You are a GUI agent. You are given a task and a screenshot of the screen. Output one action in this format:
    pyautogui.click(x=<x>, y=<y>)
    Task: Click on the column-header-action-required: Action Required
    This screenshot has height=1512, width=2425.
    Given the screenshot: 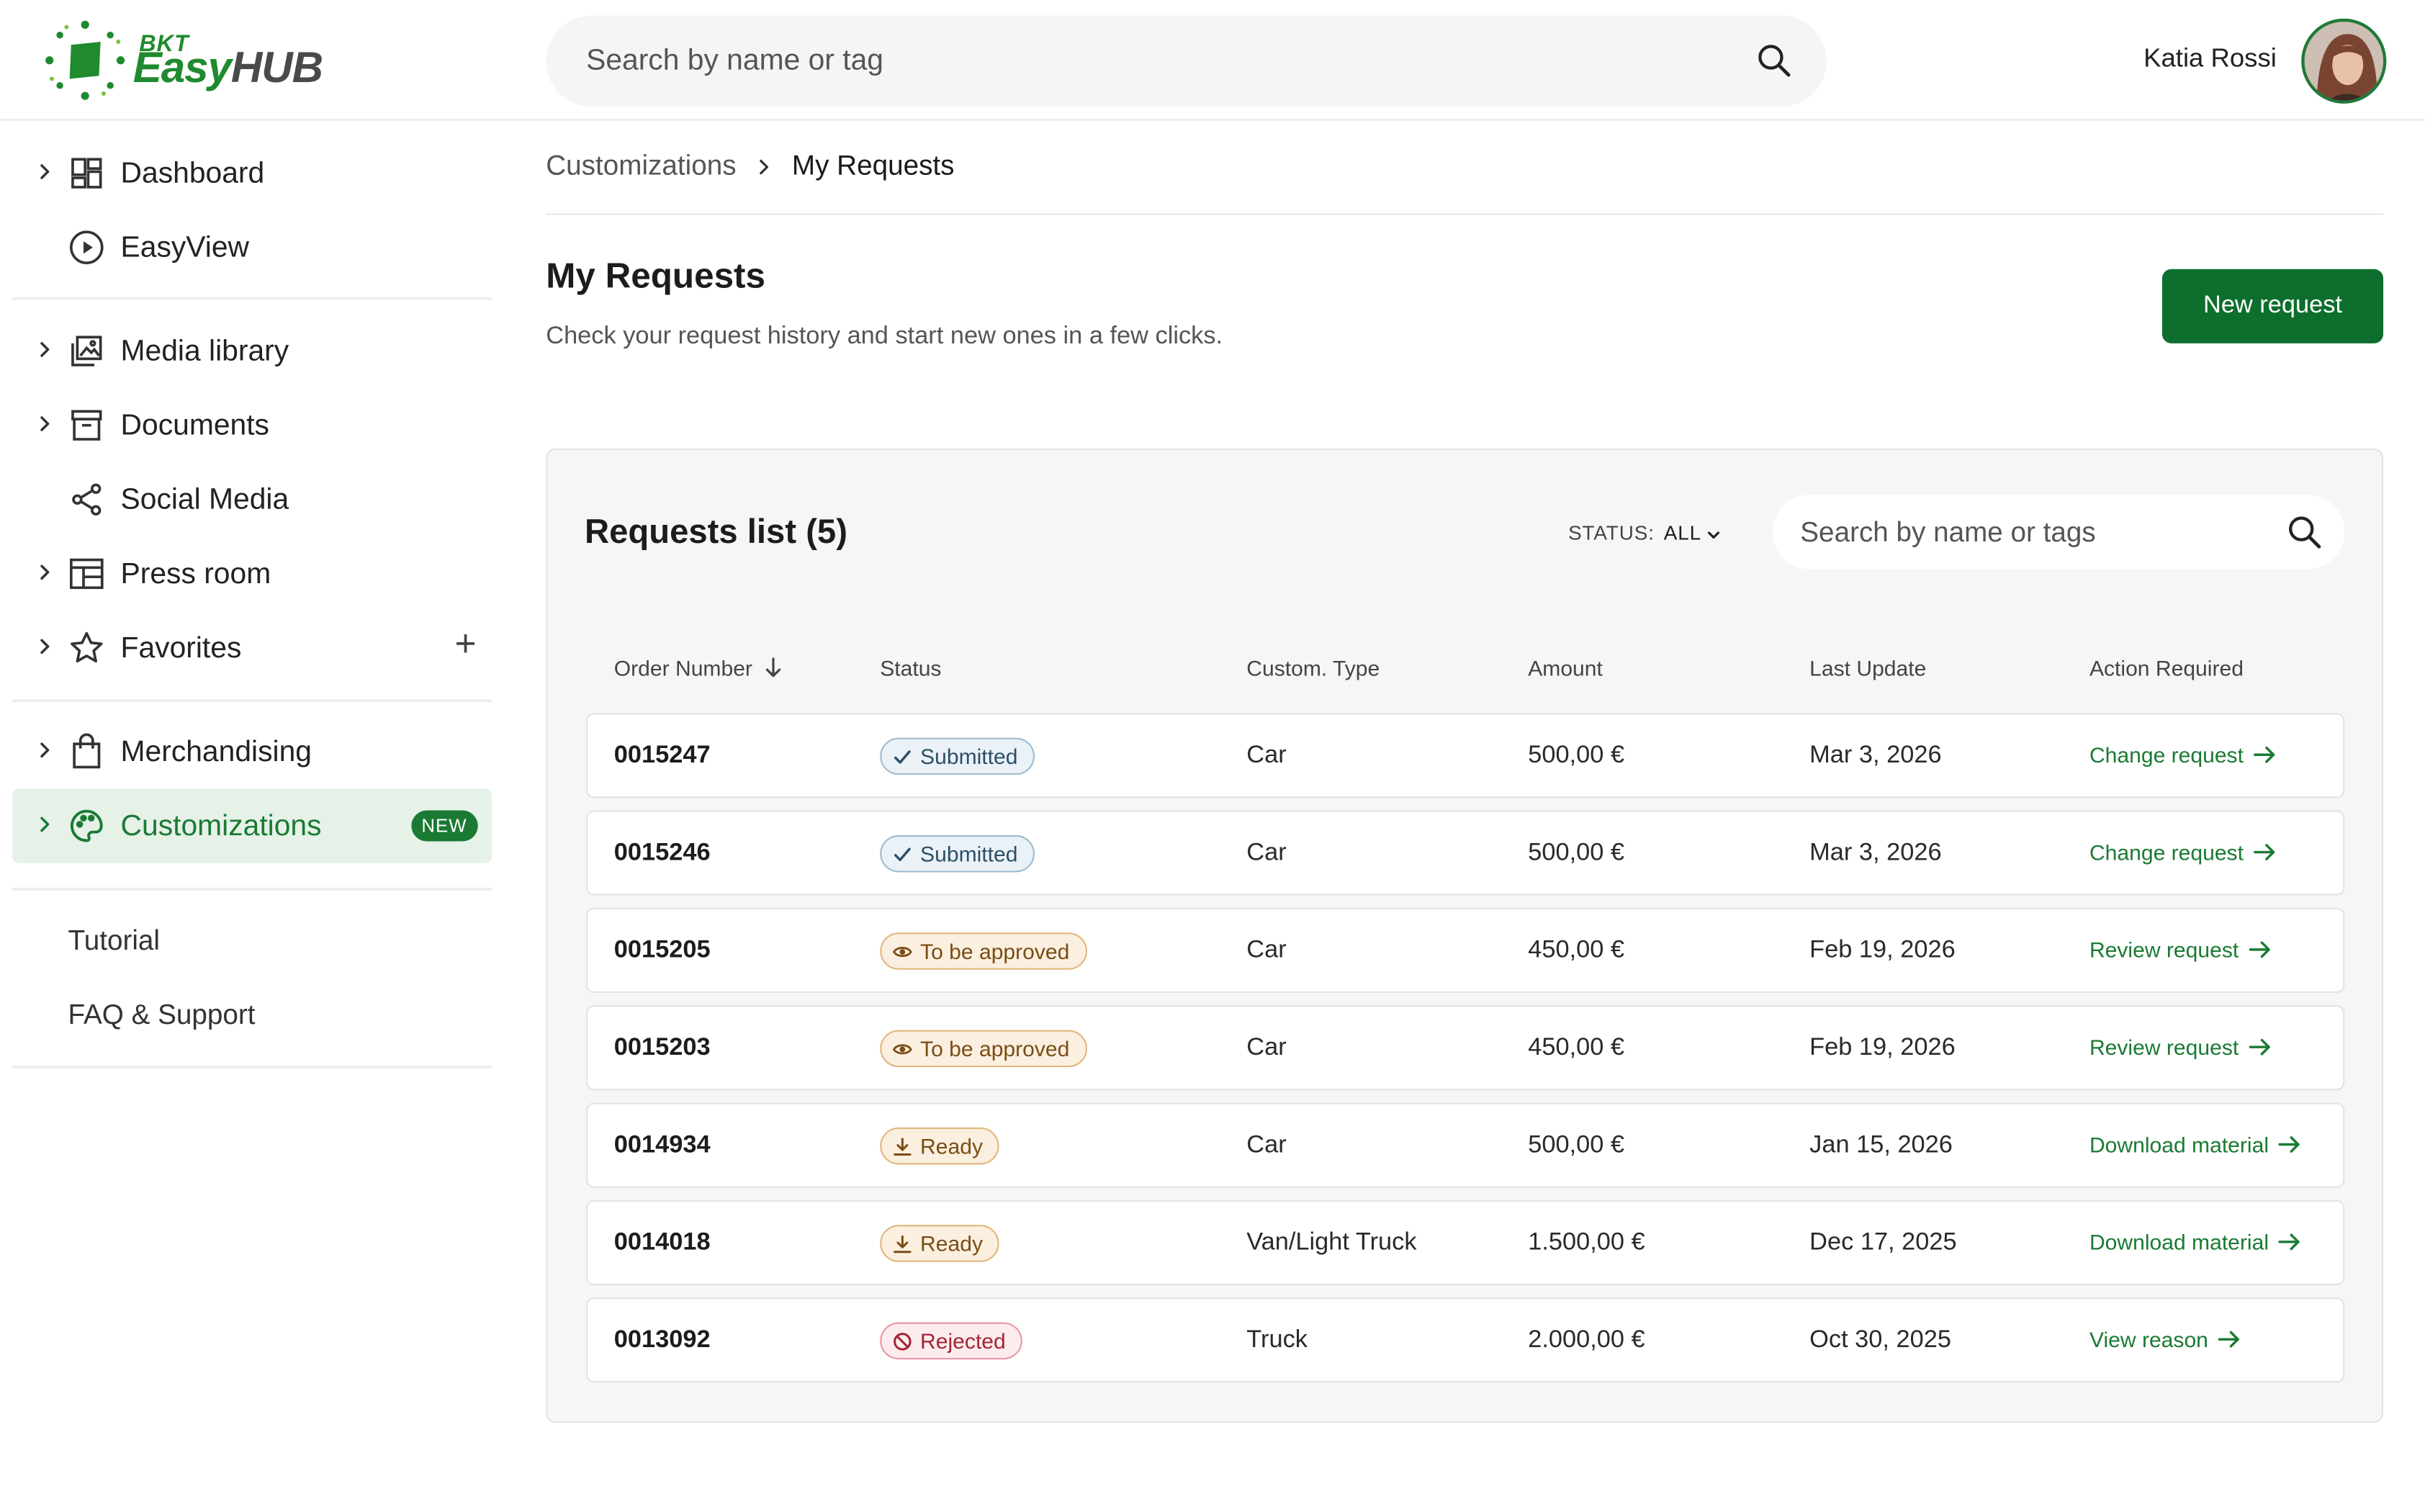 What is the action you would take?
    pyautogui.click(x=2166, y=668)
    